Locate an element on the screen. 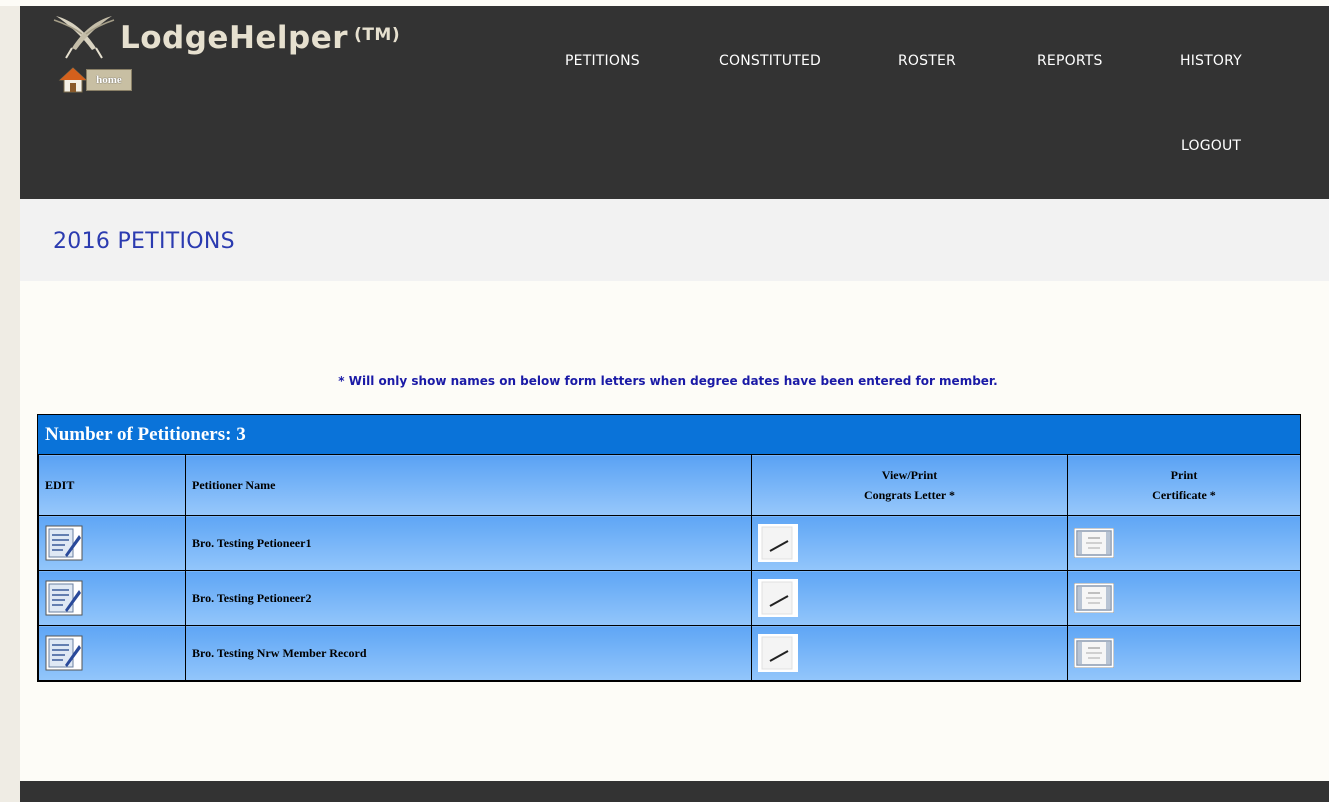 The height and width of the screenshot is (802, 1329). home-label: home is located at coordinates (109, 80).